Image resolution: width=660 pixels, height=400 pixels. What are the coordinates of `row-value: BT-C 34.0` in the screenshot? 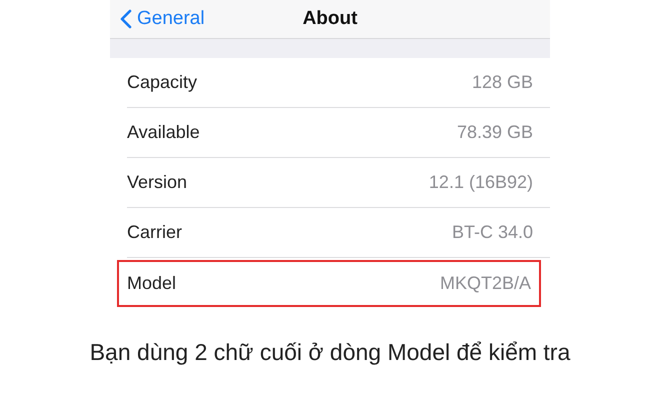 It's located at (492, 232).